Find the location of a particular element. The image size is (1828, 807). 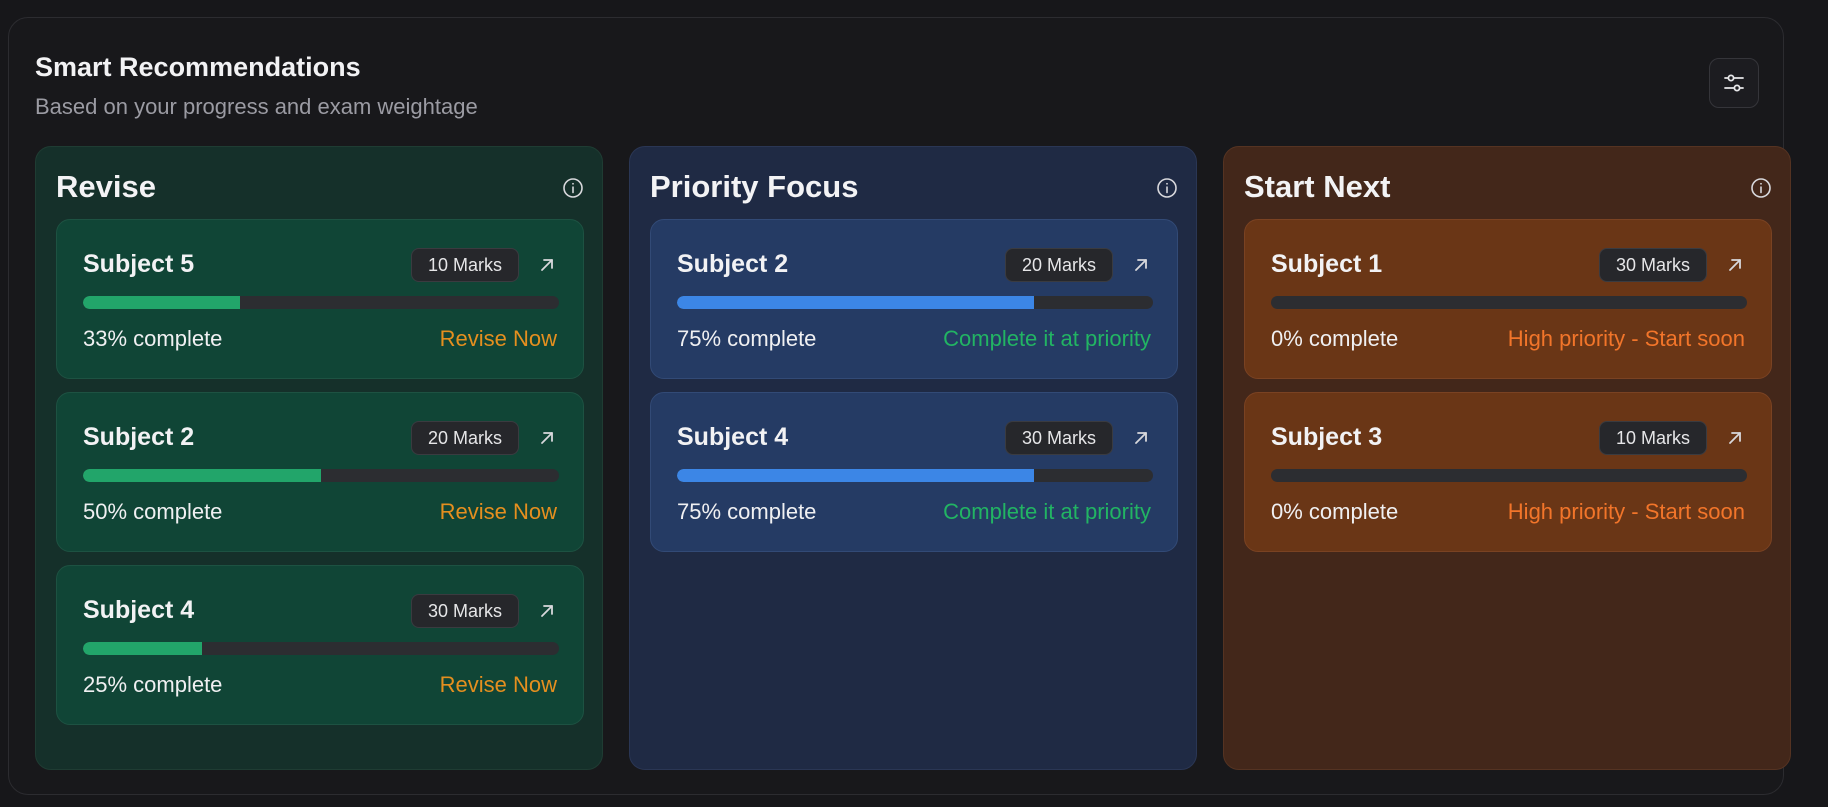

subject-name: Subject 3 is located at coordinates (1327, 437).